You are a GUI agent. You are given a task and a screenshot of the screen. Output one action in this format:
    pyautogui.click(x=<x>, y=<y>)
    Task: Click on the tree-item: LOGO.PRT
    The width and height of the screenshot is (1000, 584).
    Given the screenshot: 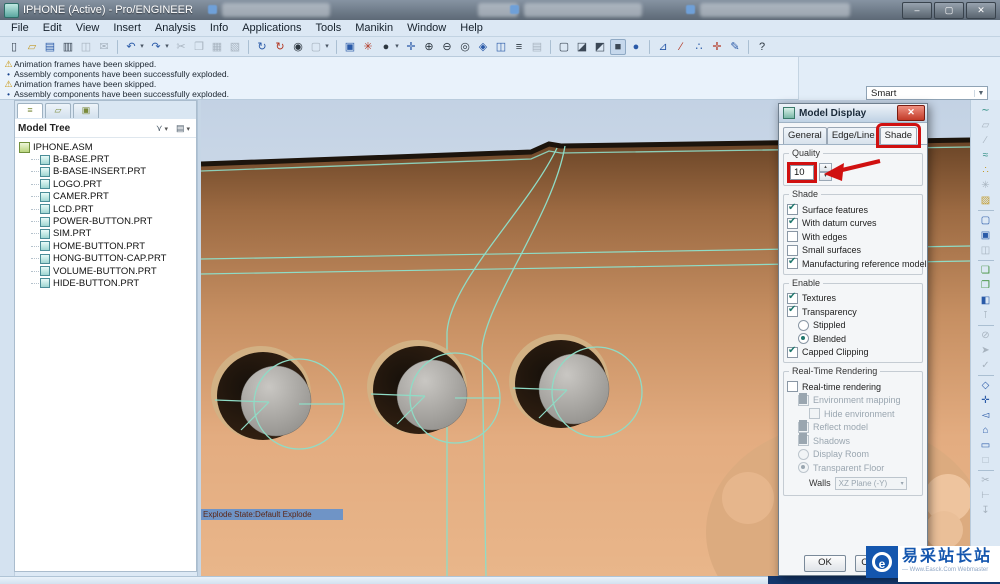 What is the action you would take?
    pyautogui.click(x=113, y=184)
    